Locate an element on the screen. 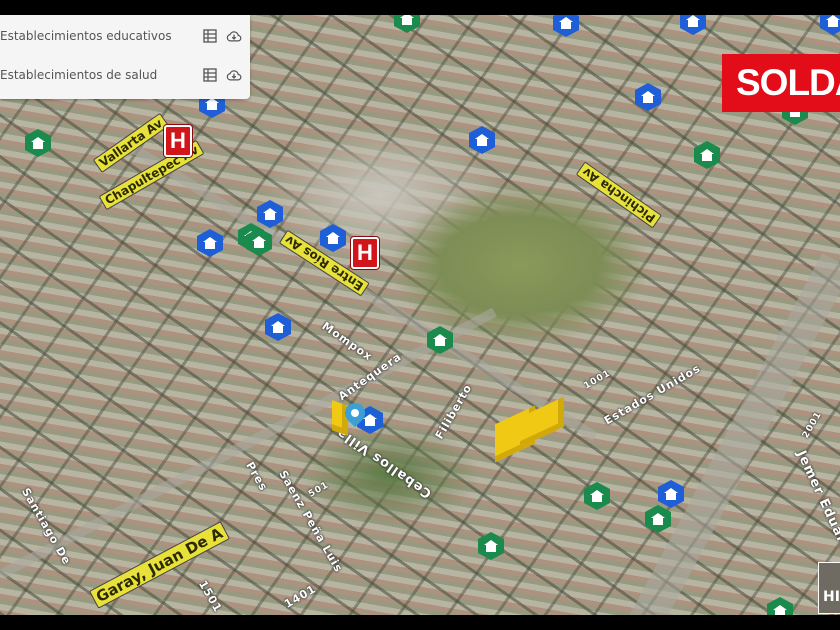 This screenshot has width=840, height=630. sold-badge: SOLDA is located at coordinates (781, 83).